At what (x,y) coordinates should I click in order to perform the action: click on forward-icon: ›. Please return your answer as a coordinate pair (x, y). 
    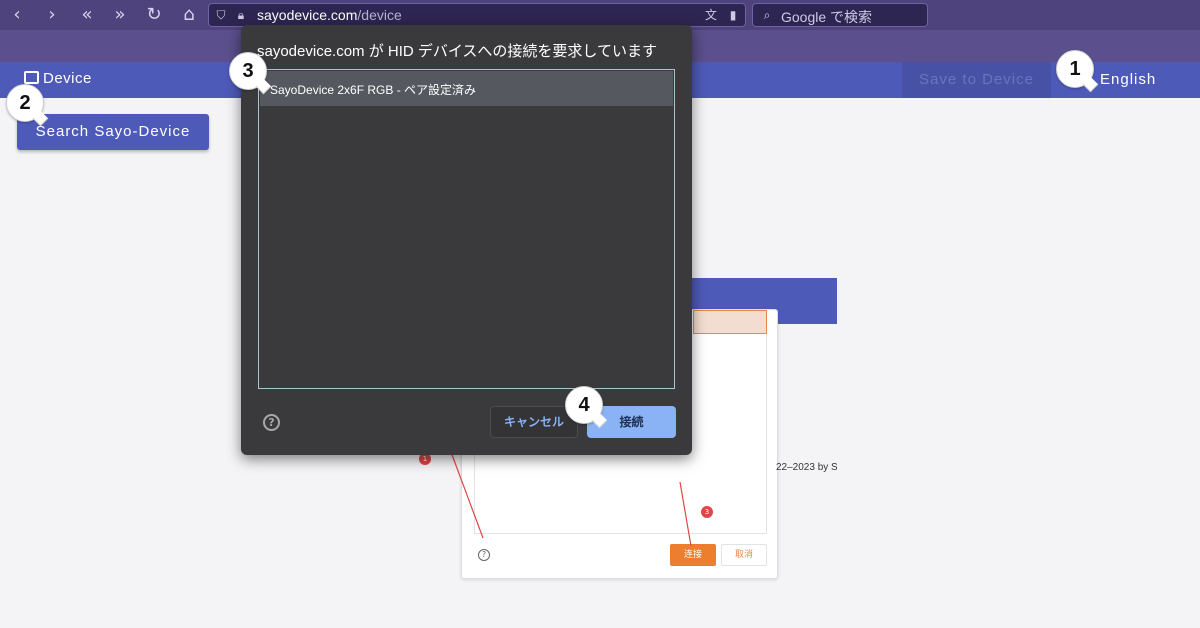
    Looking at the image, I should click on (52, 15).